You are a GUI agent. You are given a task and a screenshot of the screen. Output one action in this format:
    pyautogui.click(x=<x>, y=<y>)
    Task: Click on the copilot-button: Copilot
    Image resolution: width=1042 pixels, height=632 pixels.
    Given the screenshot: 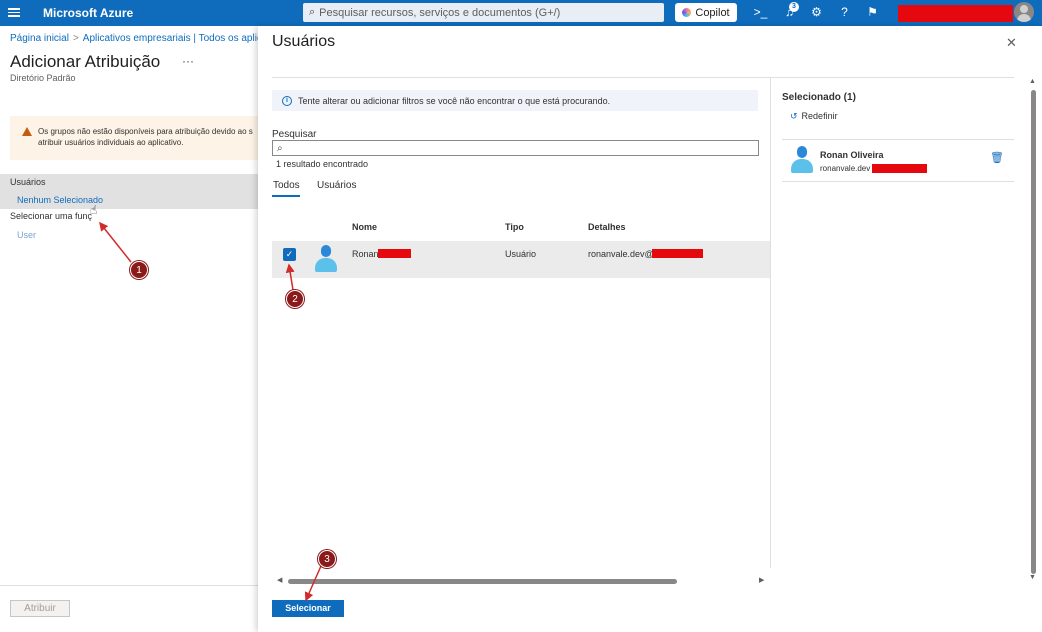 What is the action you would take?
    pyautogui.click(x=706, y=12)
    